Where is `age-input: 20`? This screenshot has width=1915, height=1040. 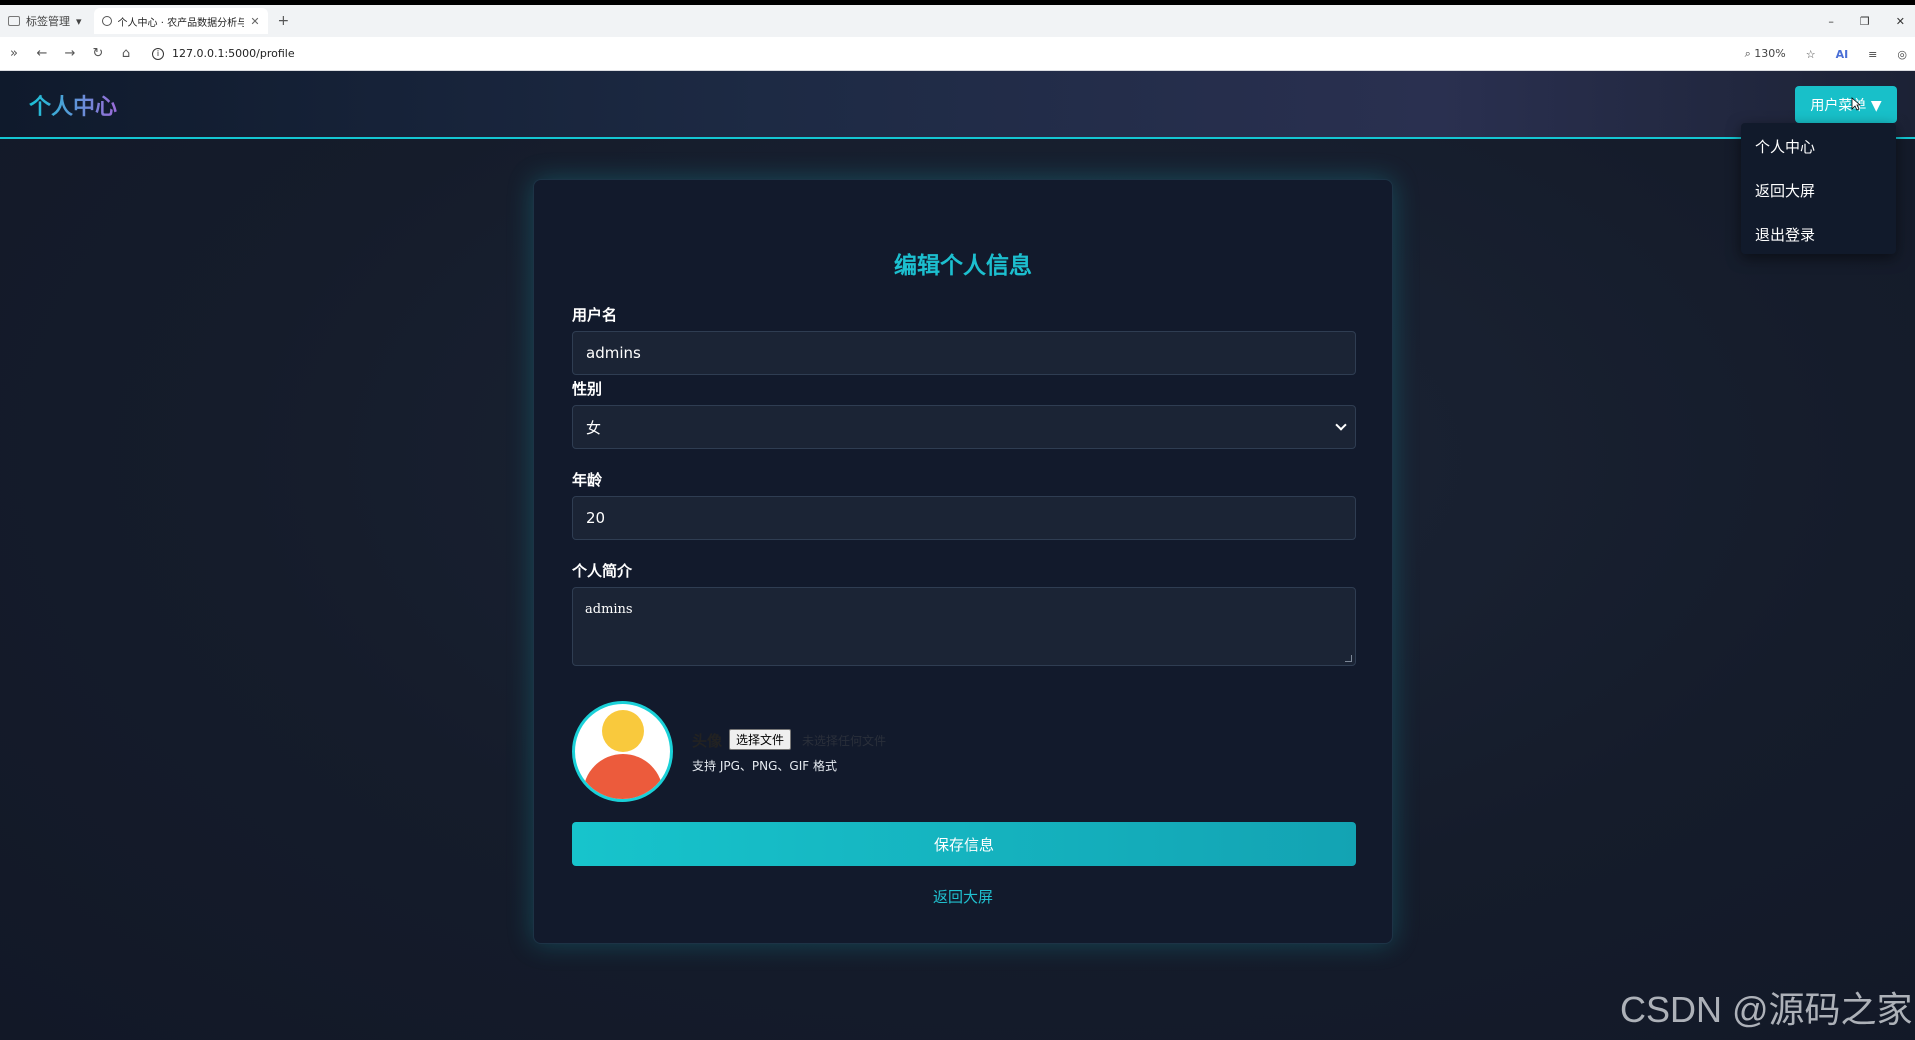
age-input: 20 is located at coordinates (964, 518).